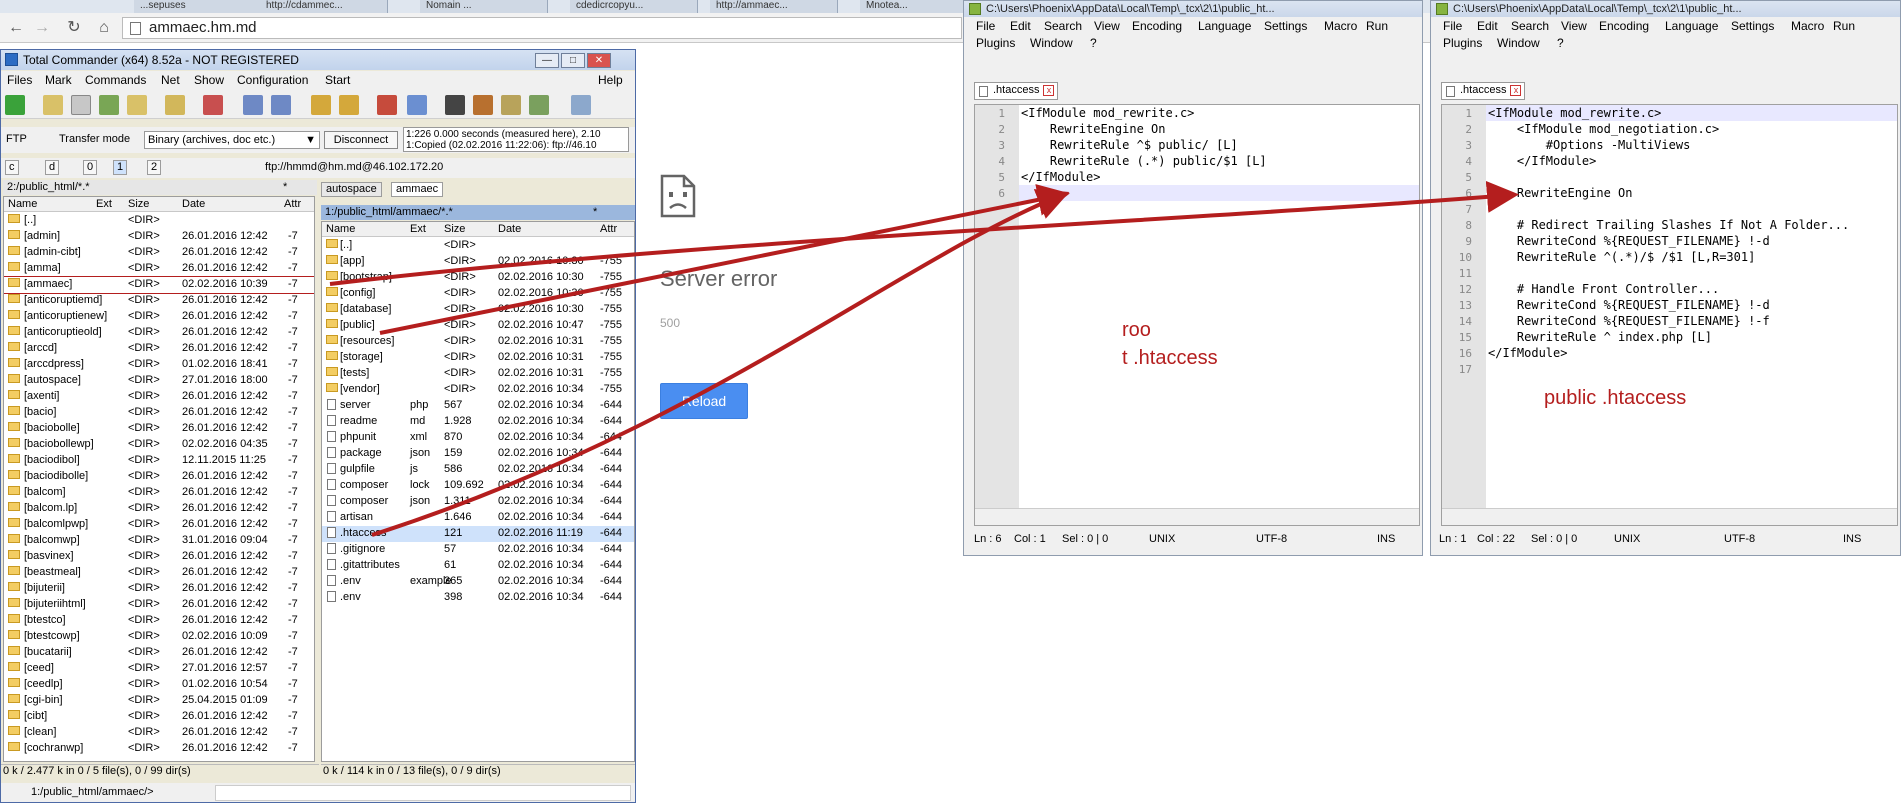 The width and height of the screenshot is (1901, 803). I want to click on file-row: package json 159 02.02.2016 10:34 -644, so click(478, 454).